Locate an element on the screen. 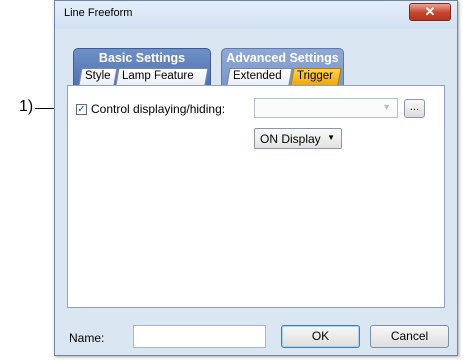  tab-extended-label: Extended is located at coordinates (257, 76).